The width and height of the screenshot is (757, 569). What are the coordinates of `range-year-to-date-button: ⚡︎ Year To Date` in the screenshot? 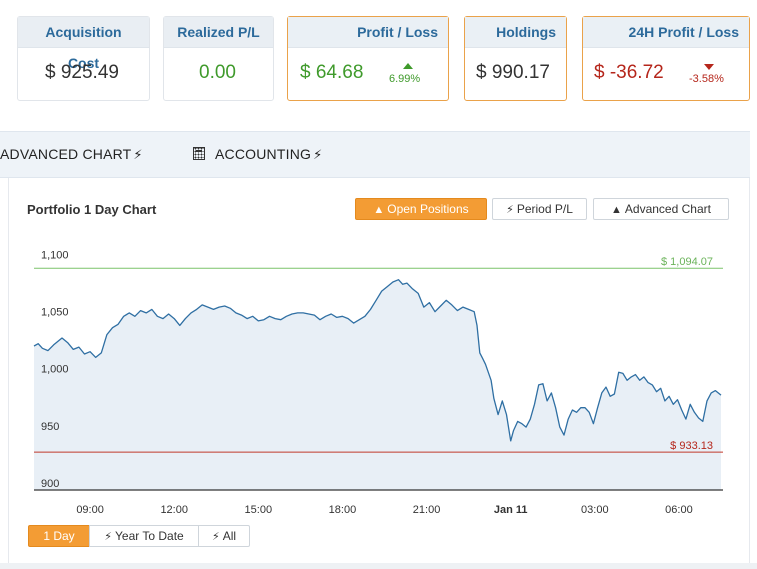 It's located at (144, 536).